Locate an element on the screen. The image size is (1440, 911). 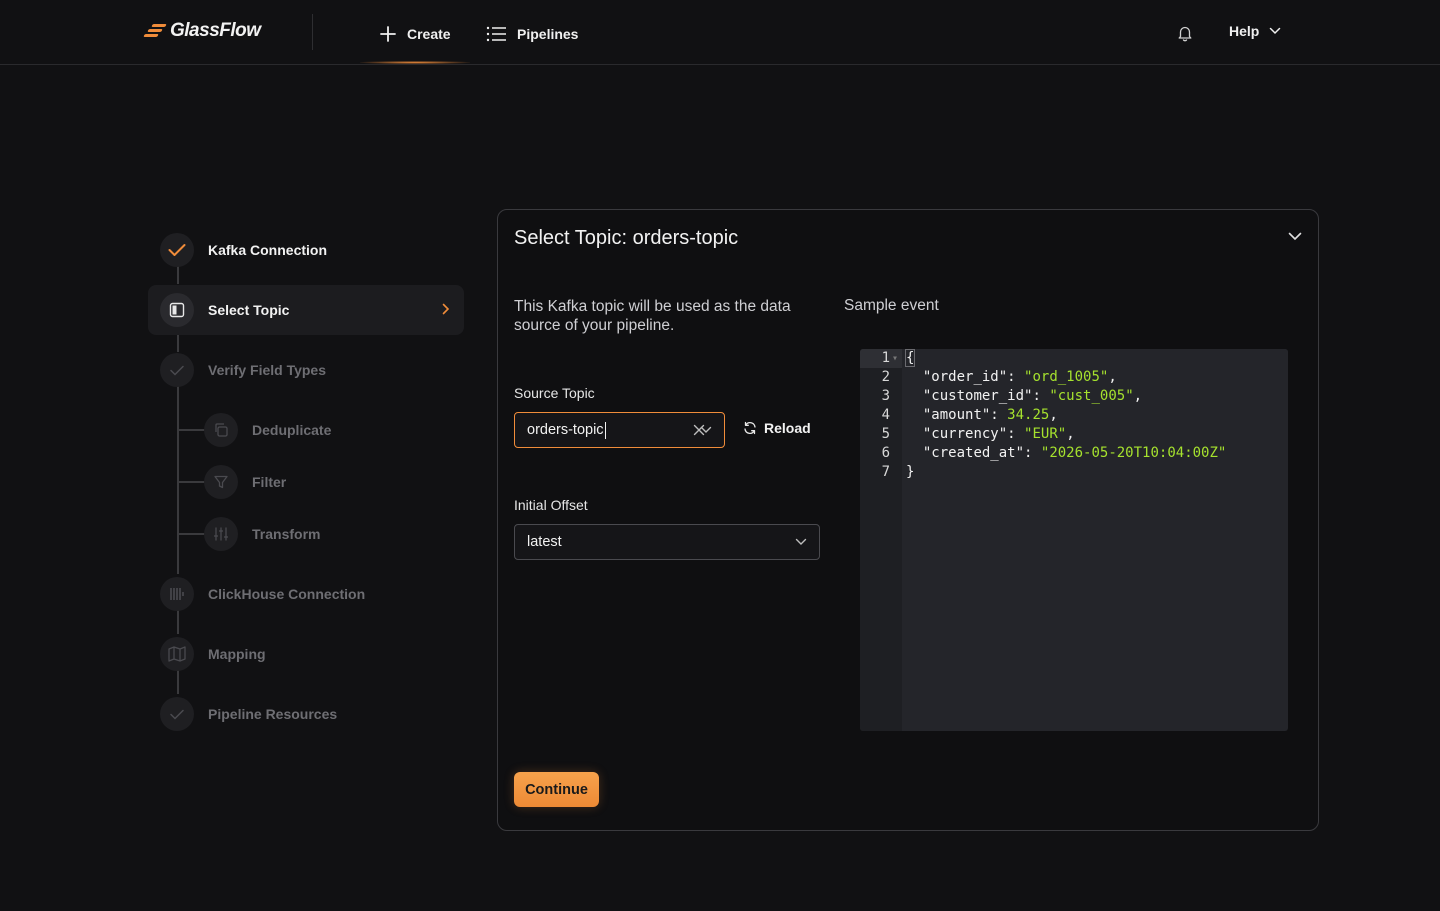
nav-pipelines-button: Pipelines is located at coordinates (532, 34).